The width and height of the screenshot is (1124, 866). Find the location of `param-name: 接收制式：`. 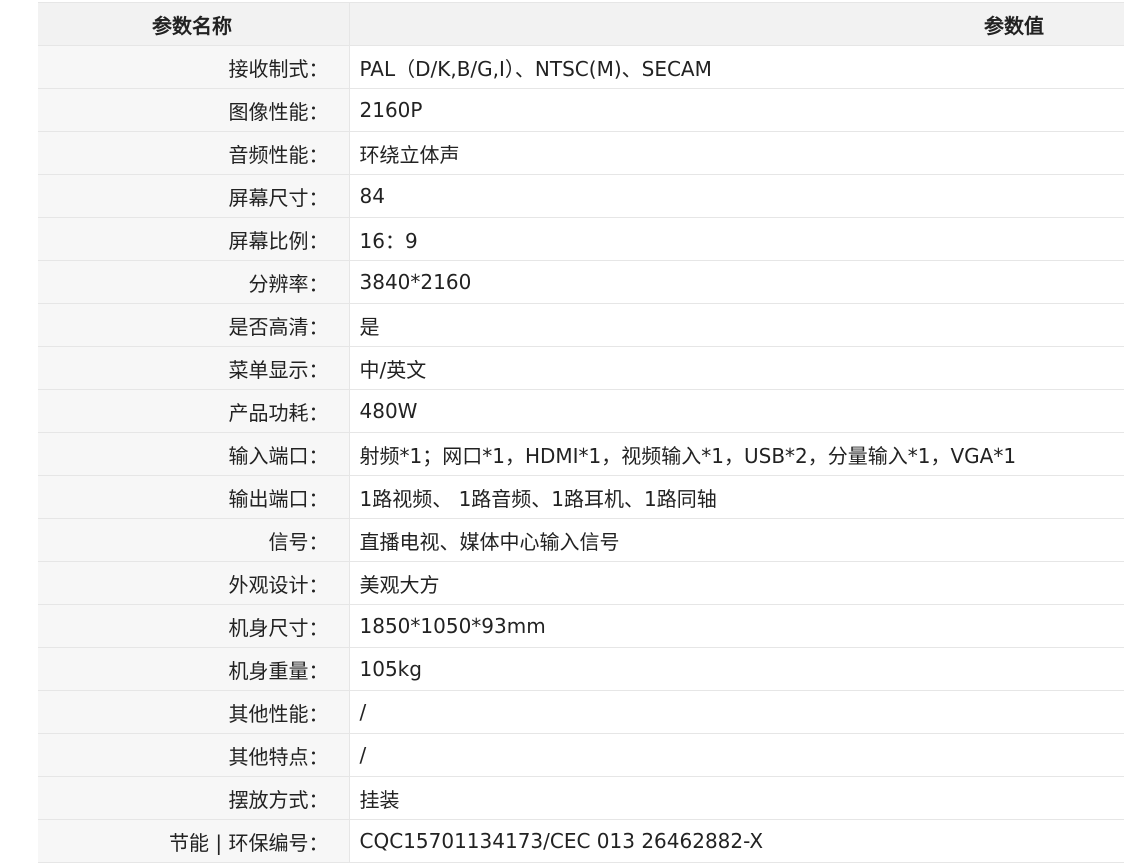

param-name: 接收制式： is located at coordinates (194, 67).